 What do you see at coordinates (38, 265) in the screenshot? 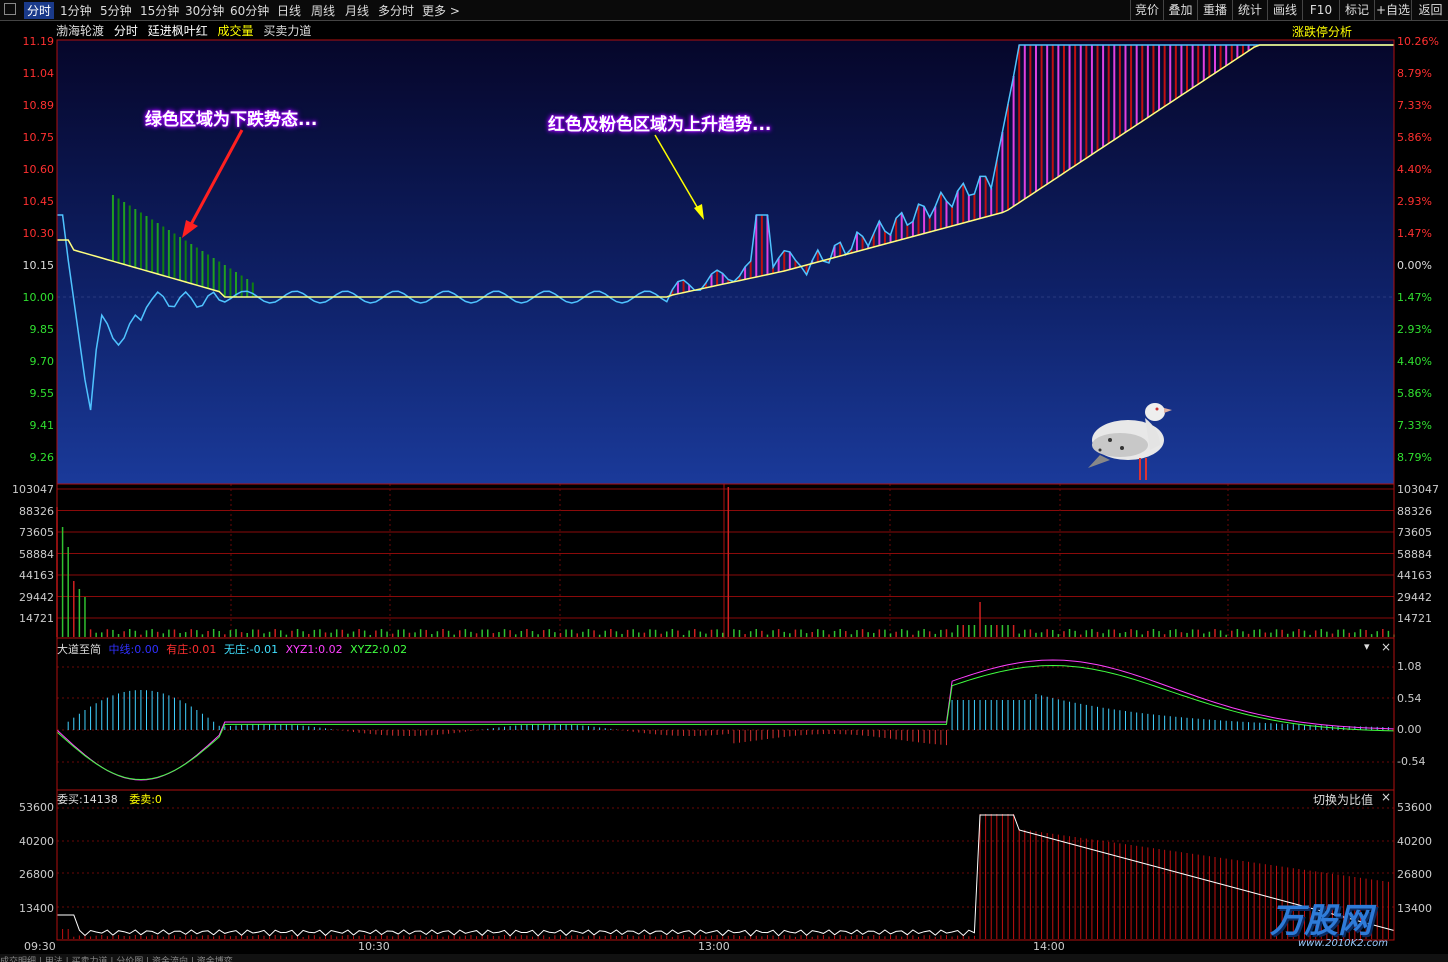
I see `price-tick-left: 10.15` at bounding box center [38, 265].